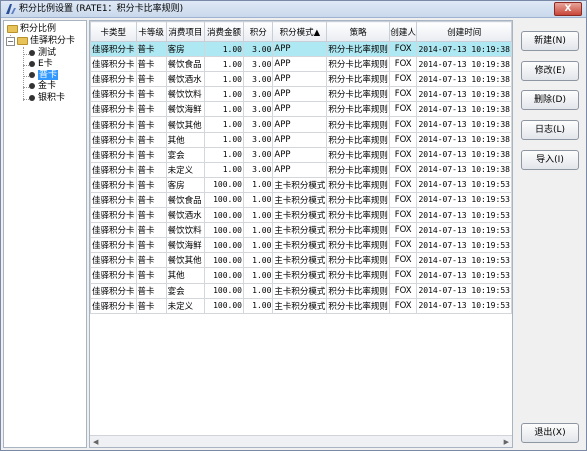 The width and height of the screenshot is (587, 451). What do you see at coordinates (47, 98) in the screenshot?
I see `tree-item-silver-card: 银积卡` at bounding box center [47, 98].